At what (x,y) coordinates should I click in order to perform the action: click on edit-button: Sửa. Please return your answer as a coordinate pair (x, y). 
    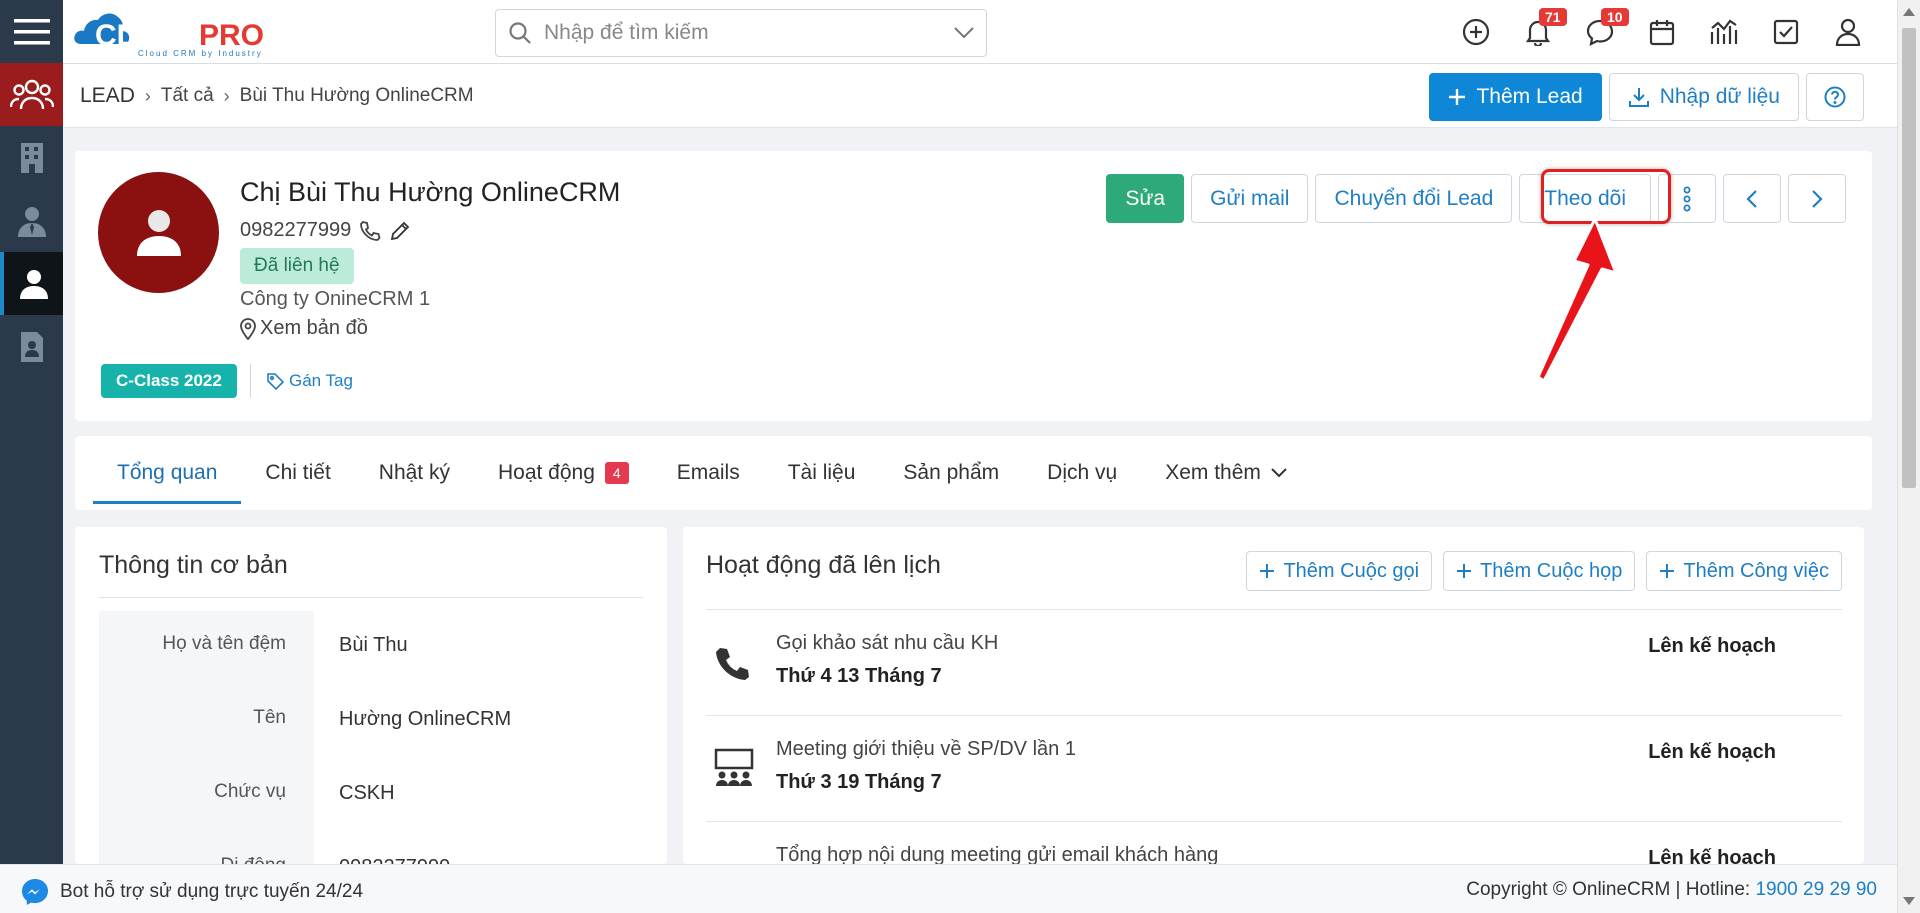
    Looking at the image, I should click on (1145, 198).